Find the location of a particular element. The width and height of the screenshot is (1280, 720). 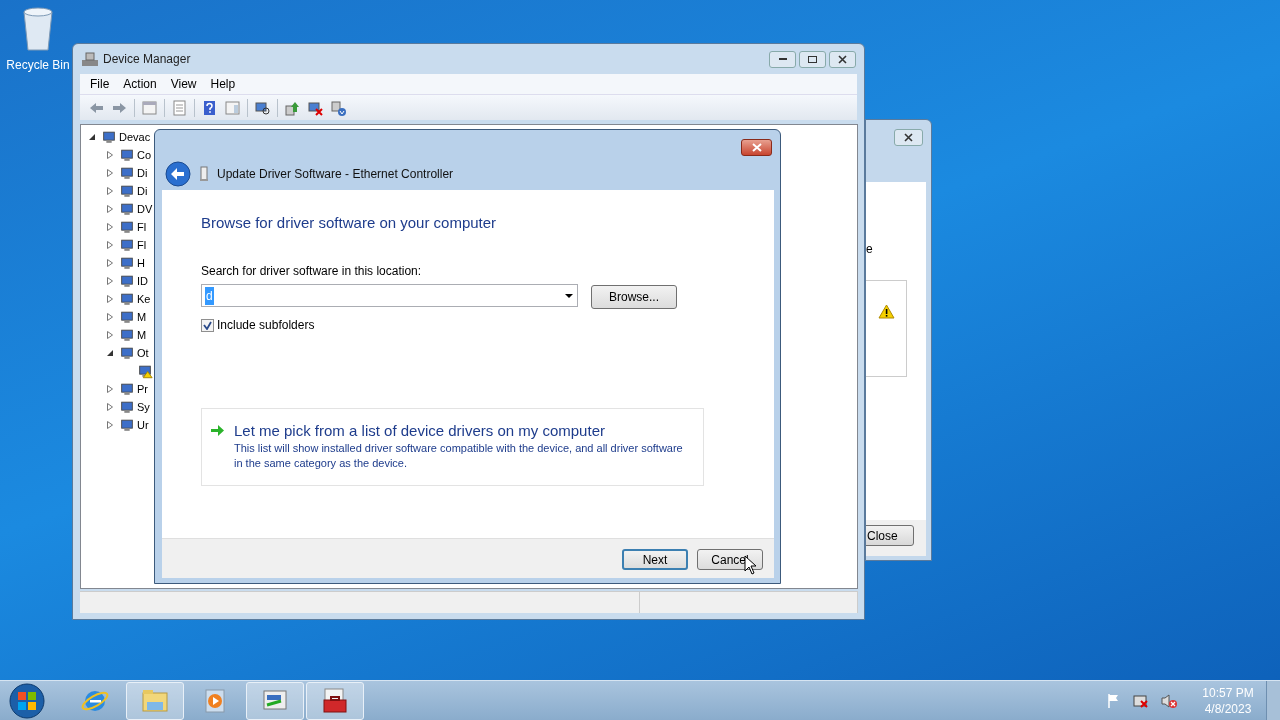

dialog-title: Update Driver Software - Ethernet Controller is located at coordinates (335, 174).